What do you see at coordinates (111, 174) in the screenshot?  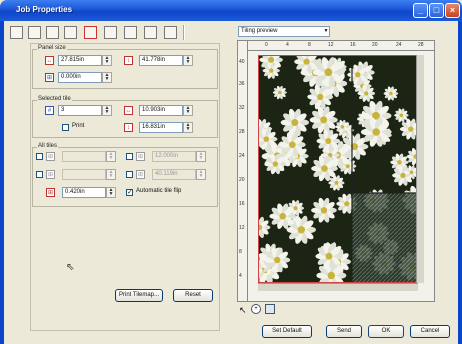 I see `rows-spinner: ▲ ▼` at bounding box center [111, 174].